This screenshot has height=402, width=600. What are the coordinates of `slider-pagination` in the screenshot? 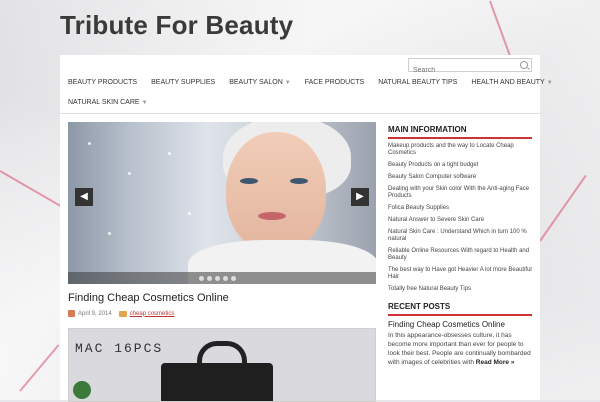 It's located at (217, 278).